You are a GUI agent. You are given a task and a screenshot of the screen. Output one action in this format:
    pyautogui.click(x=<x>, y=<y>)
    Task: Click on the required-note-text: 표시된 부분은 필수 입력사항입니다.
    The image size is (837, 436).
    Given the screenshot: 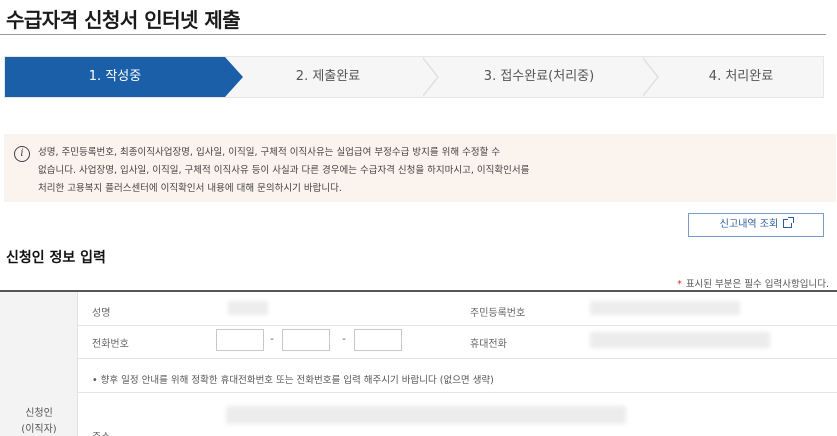 What is the action you would take?
    pyautogui.click(x=757, y=284)
    